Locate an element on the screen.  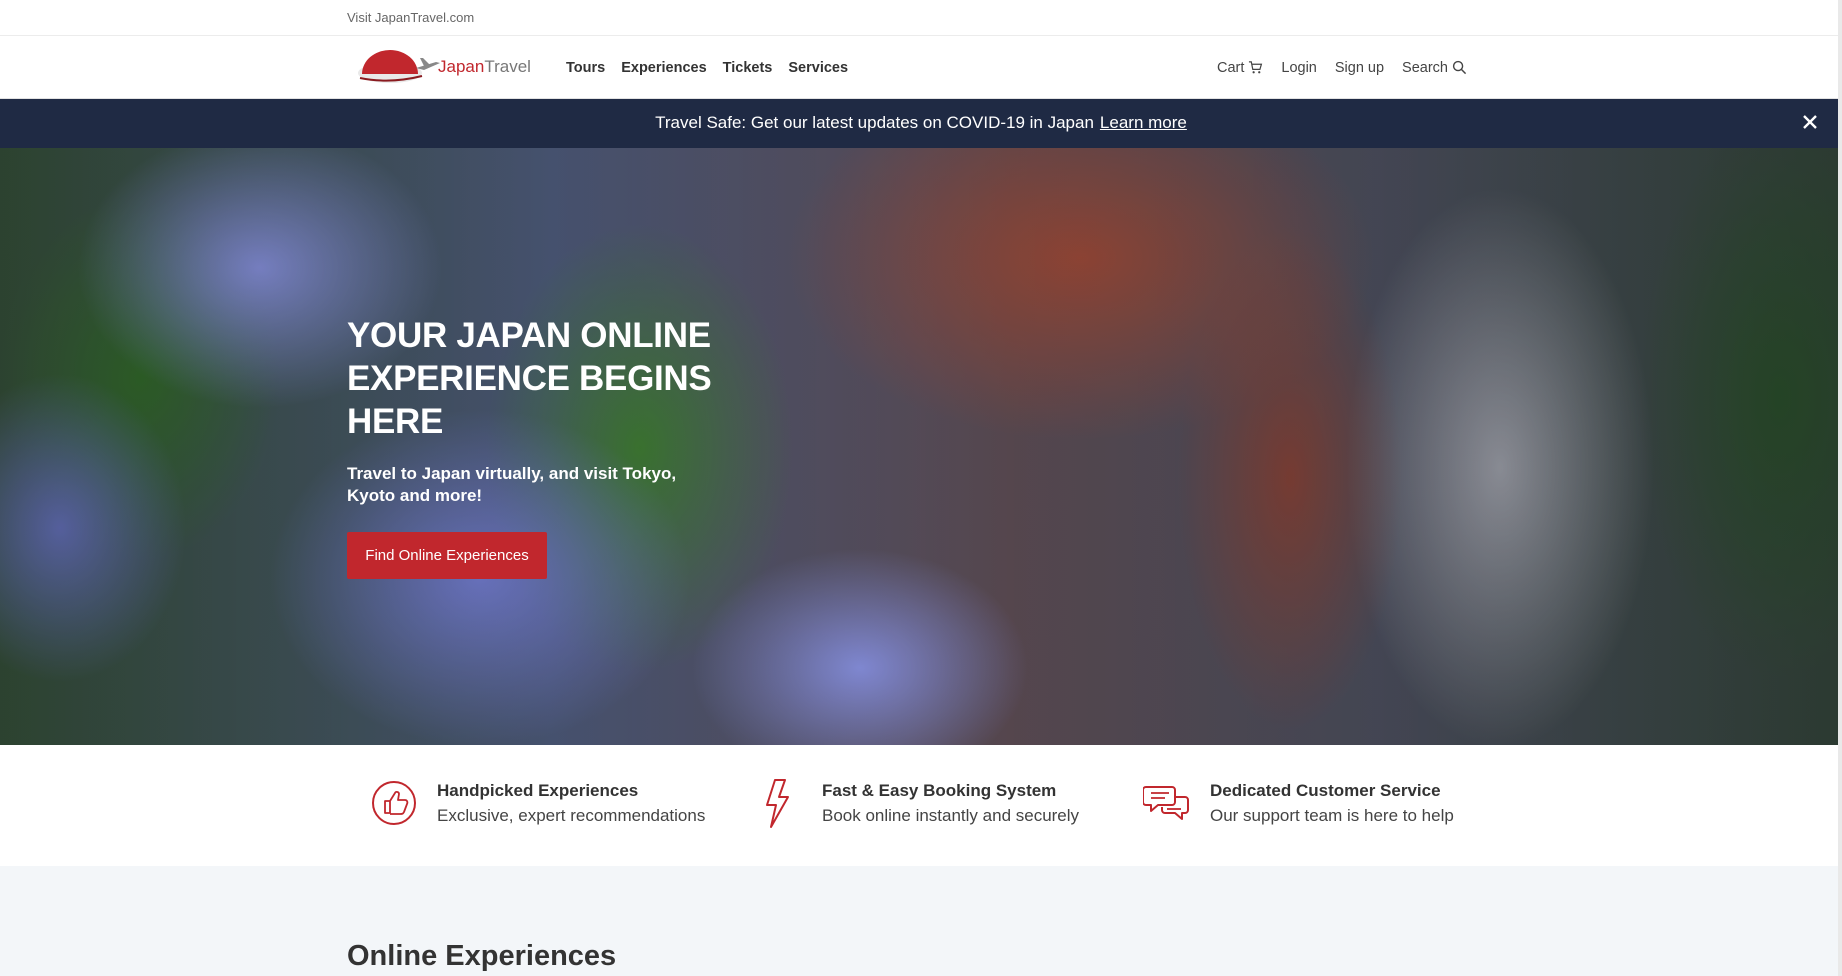
thumbs-up-icon is located at coordinates (394, 803).